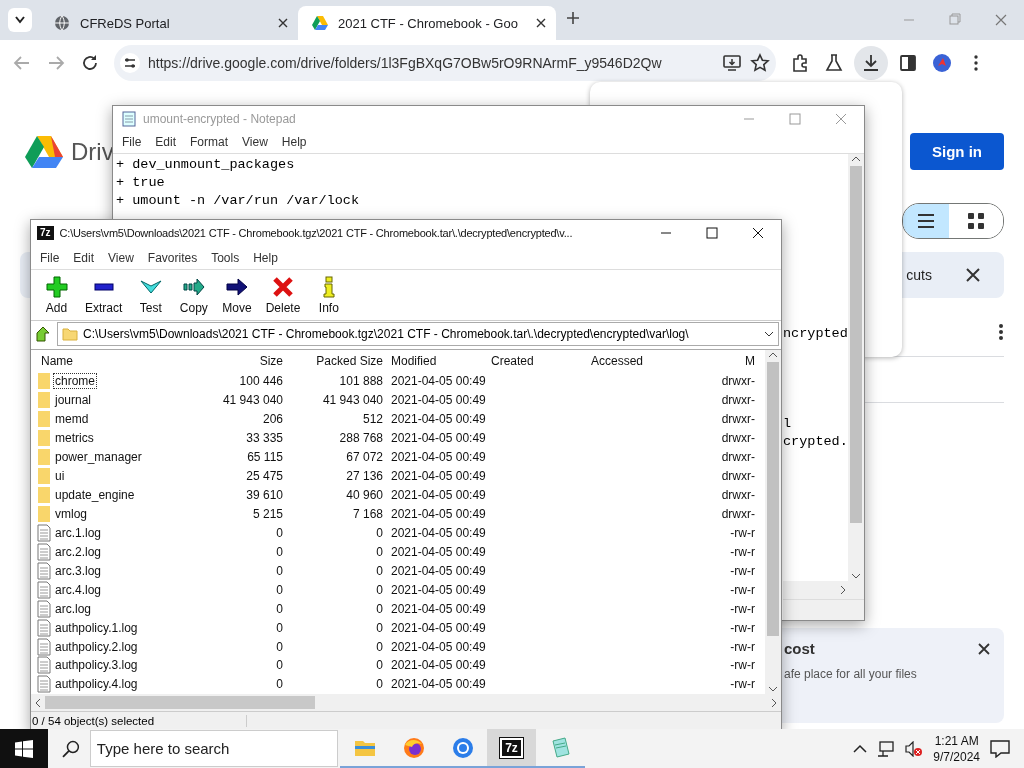 This screenshot has width=1024, height=768. Describe the element at coordinates (56, 295) in the screenshot. I see `toolbar-button: Add` at that location.